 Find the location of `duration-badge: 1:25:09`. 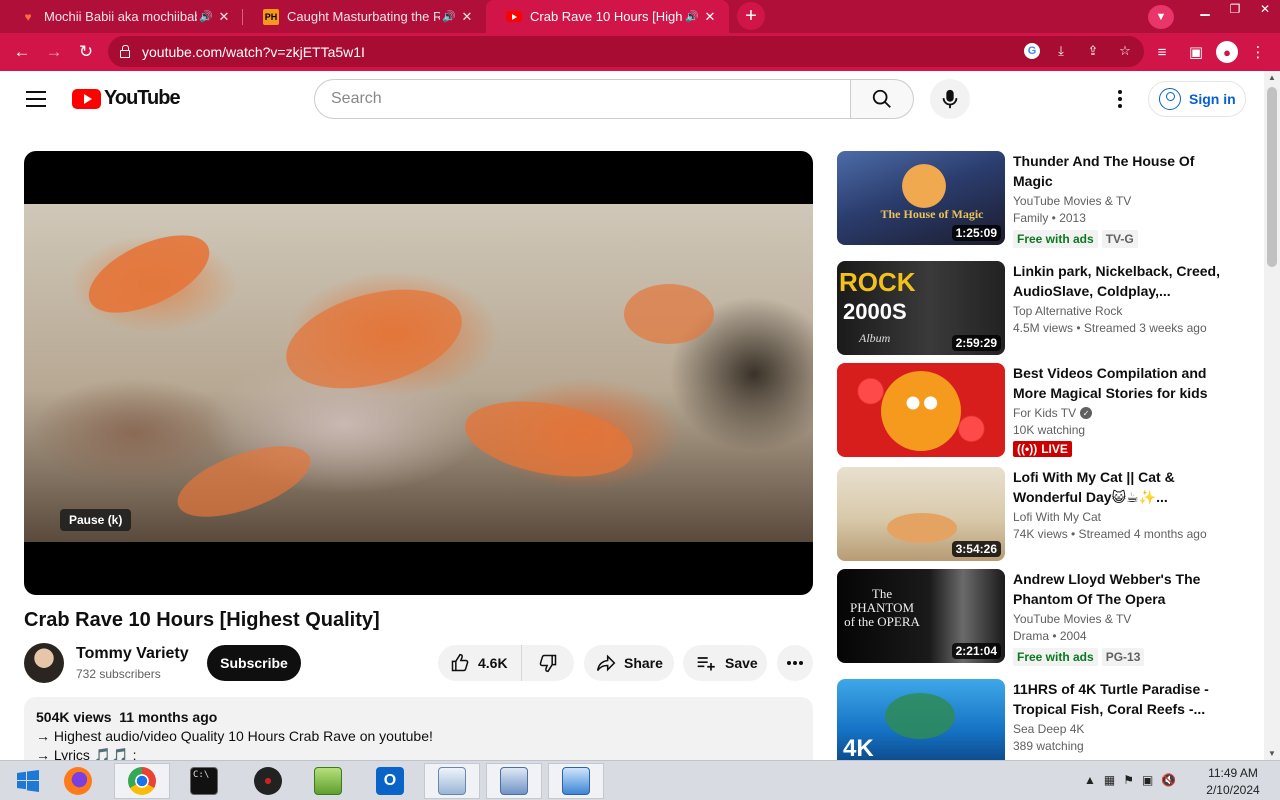

duration-badge: 1:25:09 is located at coordinates (976, 233).